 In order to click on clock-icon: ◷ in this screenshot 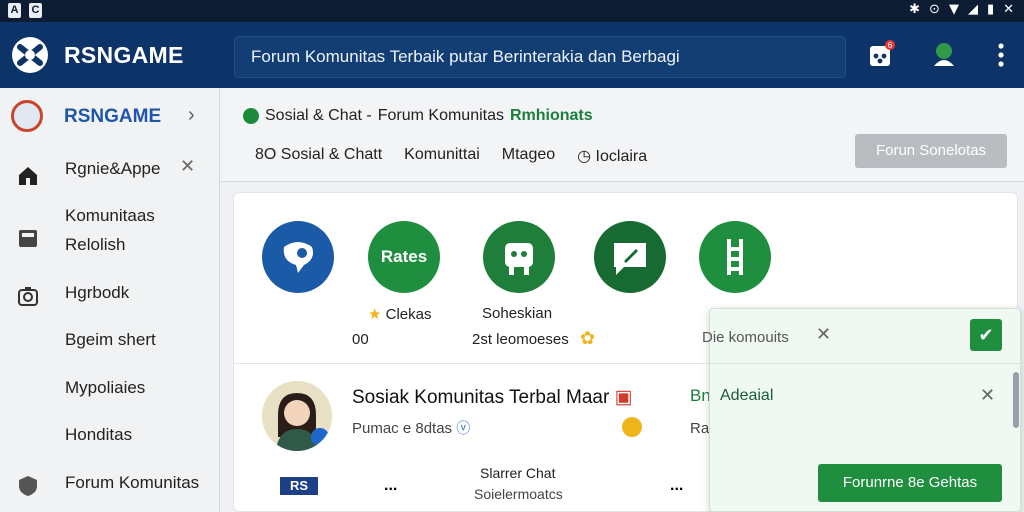, I will do `click(586, 156)`.